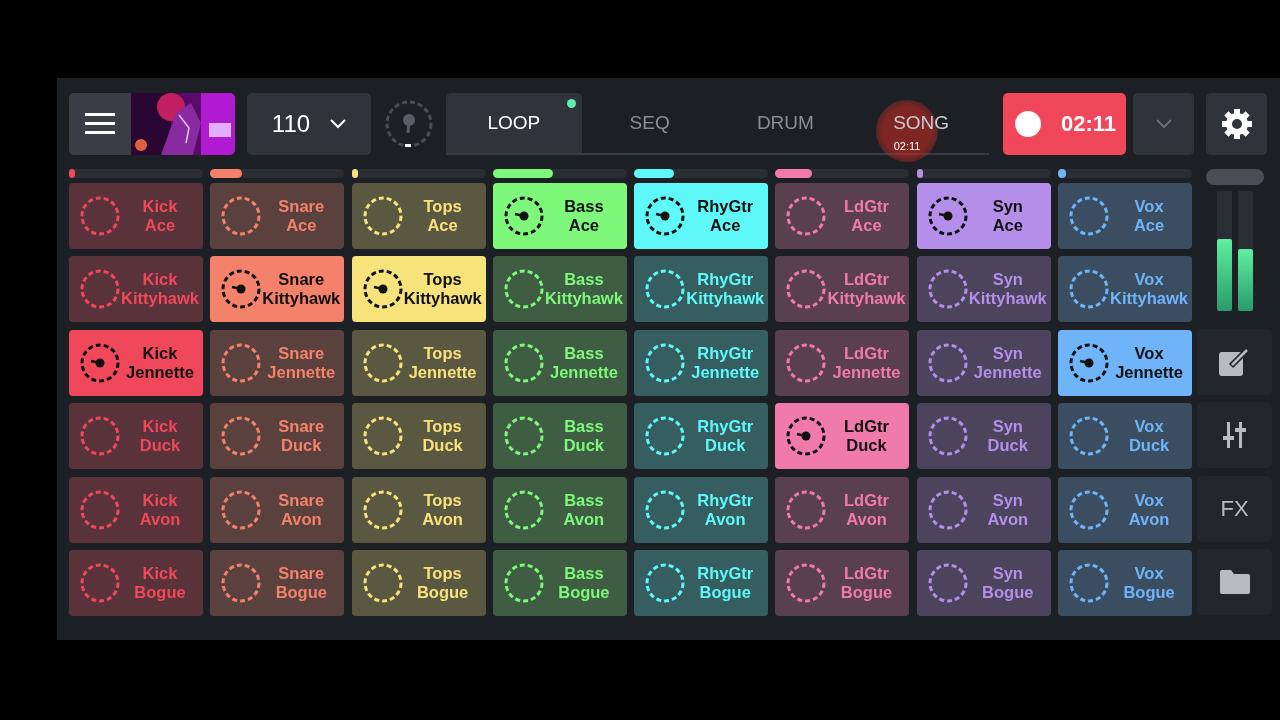  What do you see at coordinates (418, 362) in the screenshot?
I see `clip-pad: Tops Jennette` at bounding box center [418, 362].